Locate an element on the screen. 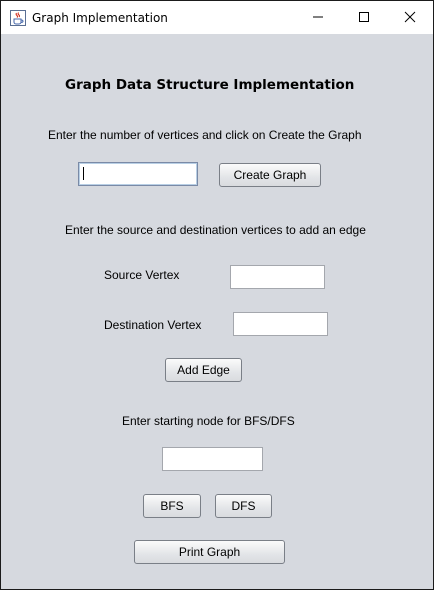 The image size is (434, 590). close-button is located at coordinates (410, 17).